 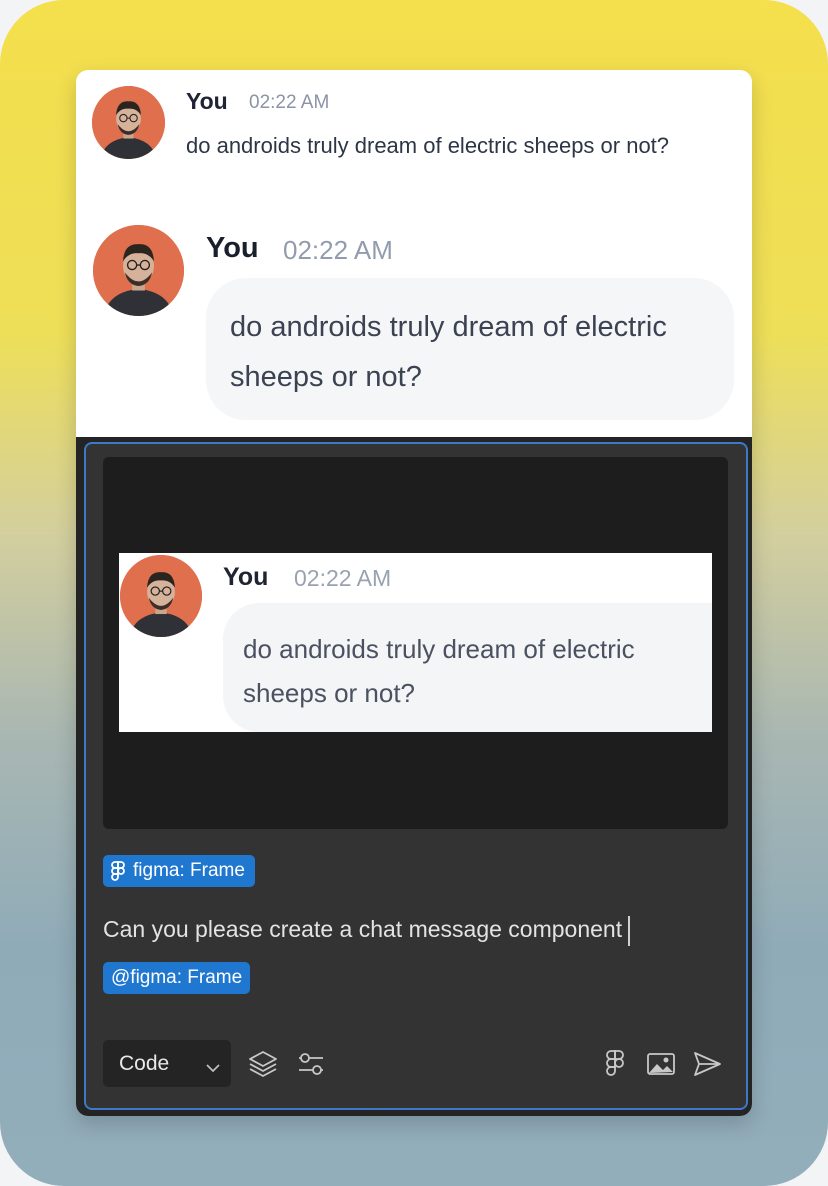 I want to click on sliders-icon, so click(x=311, y=1064).